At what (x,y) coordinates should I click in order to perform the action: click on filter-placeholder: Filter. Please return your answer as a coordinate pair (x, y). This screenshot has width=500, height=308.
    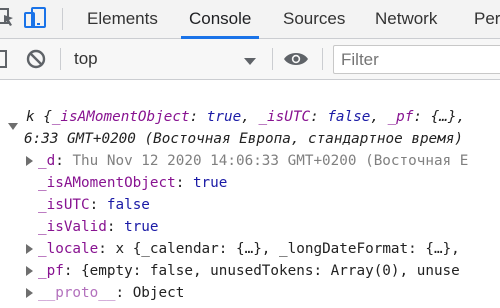
    Looking at the image, I should click on (360, 59).